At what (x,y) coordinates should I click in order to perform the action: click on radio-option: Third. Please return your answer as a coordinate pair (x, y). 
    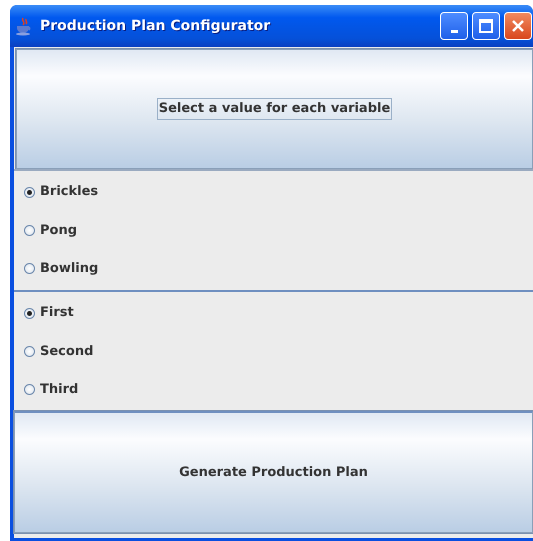
    Looking at the image, I should click on (278, 390).